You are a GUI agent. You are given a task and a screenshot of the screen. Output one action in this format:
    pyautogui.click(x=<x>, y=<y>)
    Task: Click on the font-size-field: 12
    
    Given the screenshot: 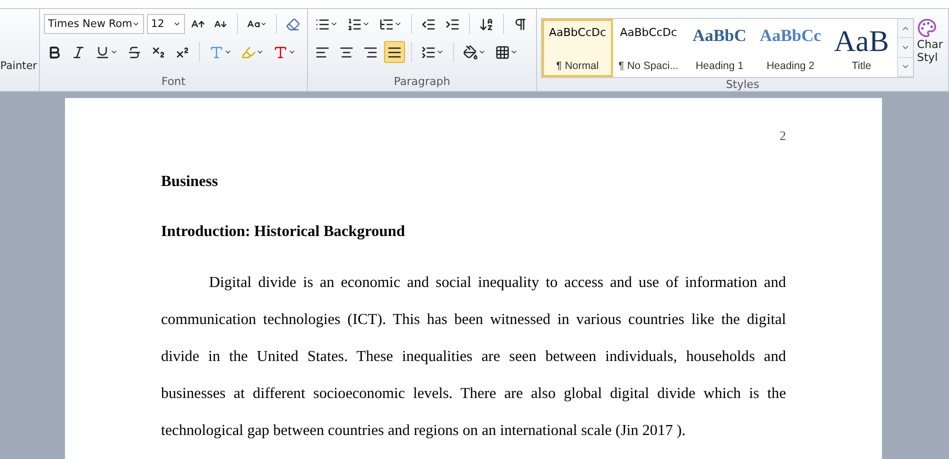 What is the action you would take?
    pyautogui.click(x=166, y=24)
    